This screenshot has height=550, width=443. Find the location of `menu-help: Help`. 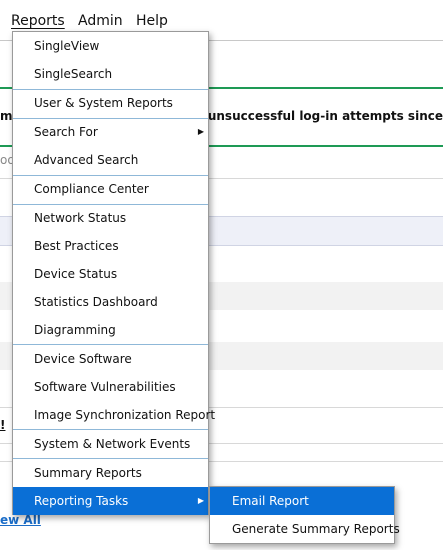

menu-help: Help is located at coordinates (152, 21).